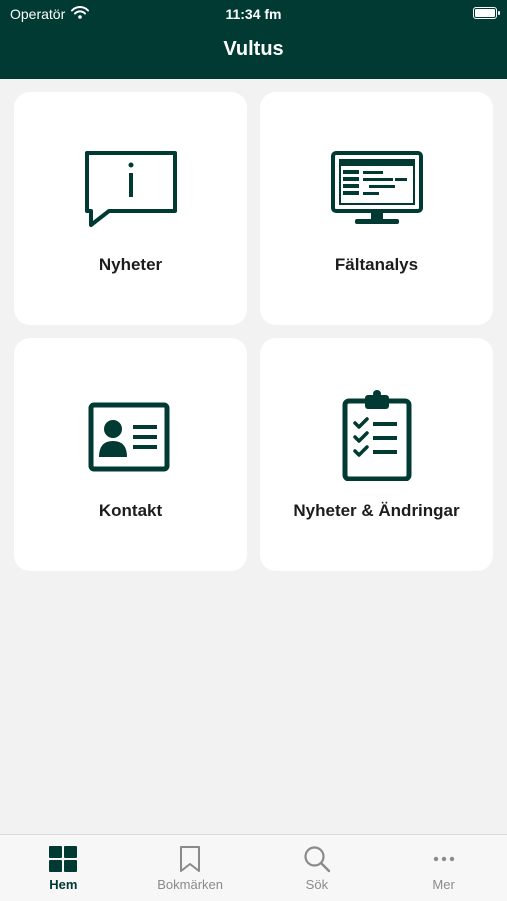 The width and height of the screenshot is (507, 901). What do you see at coordinates (130, 435) in the screenshot?
I see `contact-card-icon` at bounding box center [130, 435].